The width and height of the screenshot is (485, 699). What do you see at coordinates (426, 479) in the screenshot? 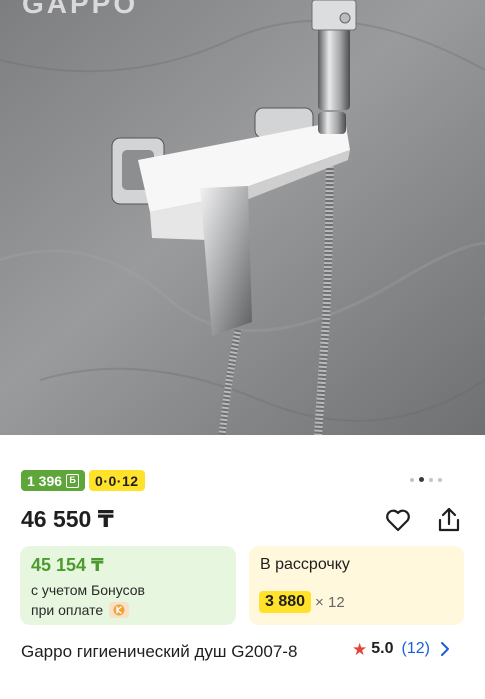
I see `gallery-dots` at bounding box center [426, 479].